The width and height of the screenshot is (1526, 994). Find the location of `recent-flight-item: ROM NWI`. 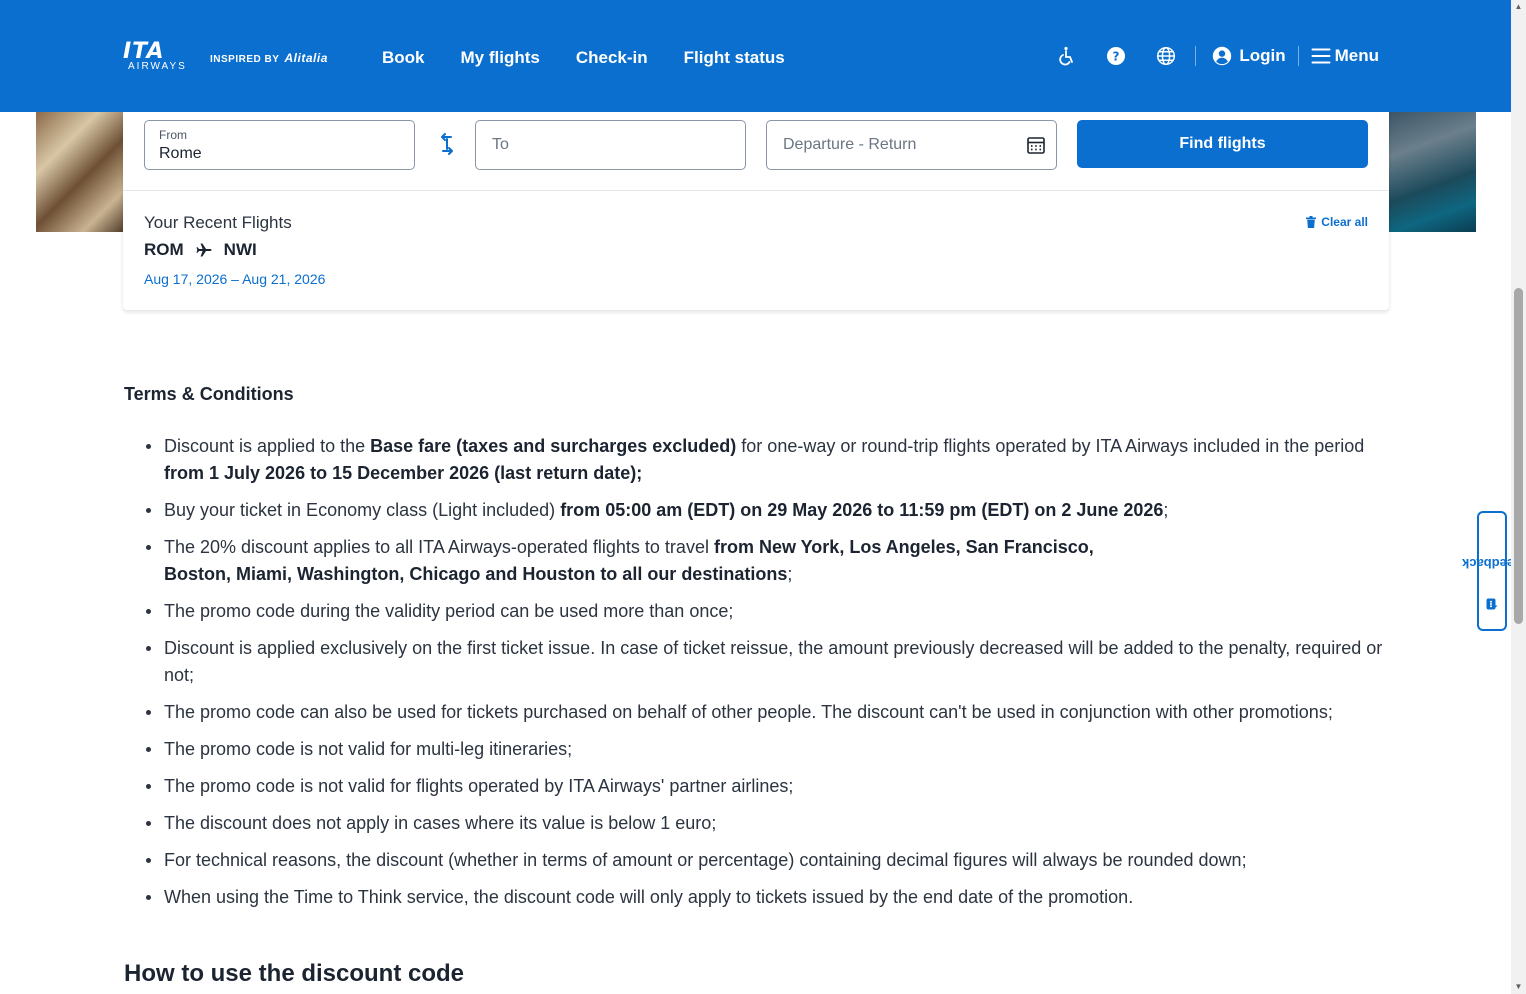

recent-flight-item: ROM NWI is located at coordinates (200, 250).